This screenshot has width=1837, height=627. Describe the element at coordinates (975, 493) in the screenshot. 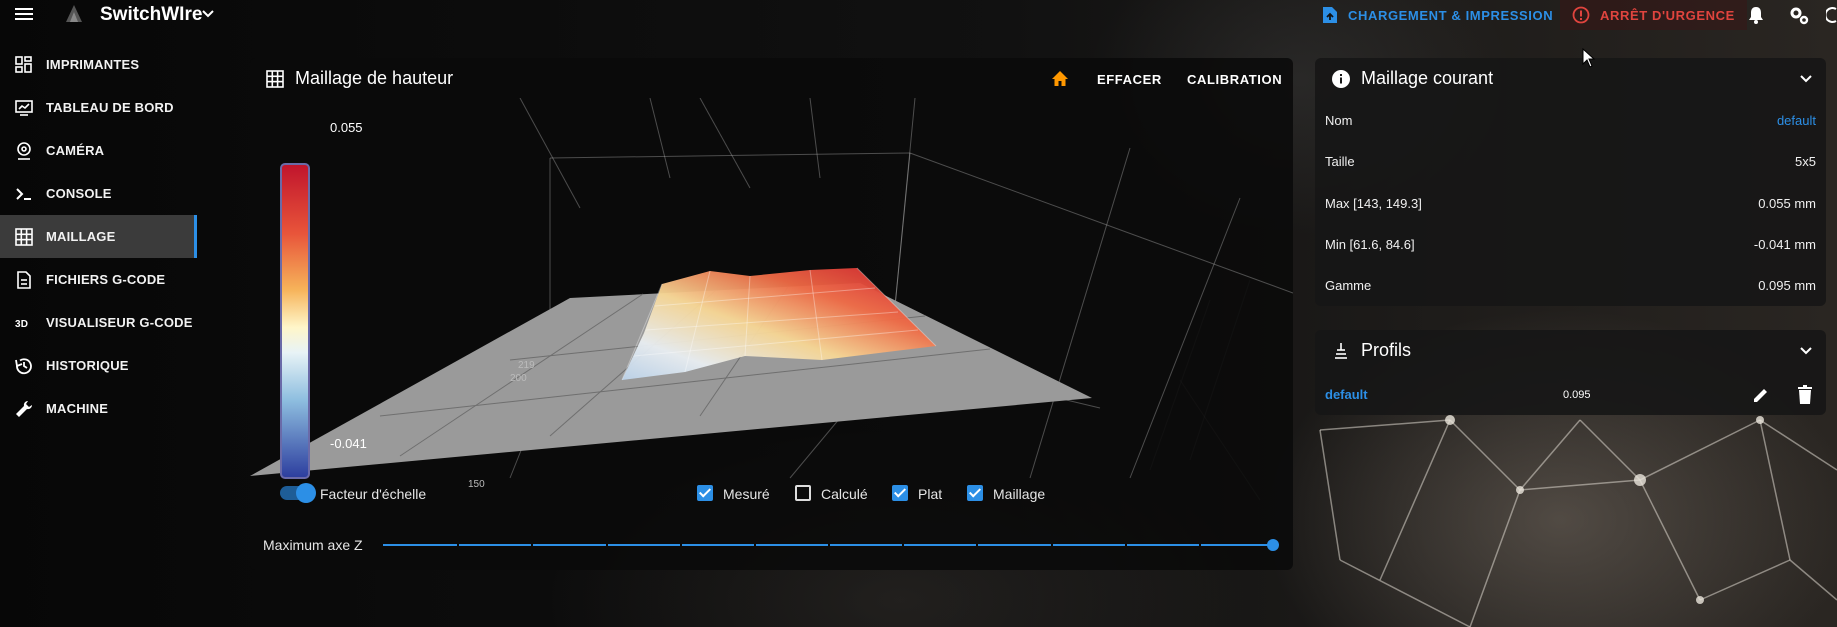

I see `mesh-checkbox` at that location.